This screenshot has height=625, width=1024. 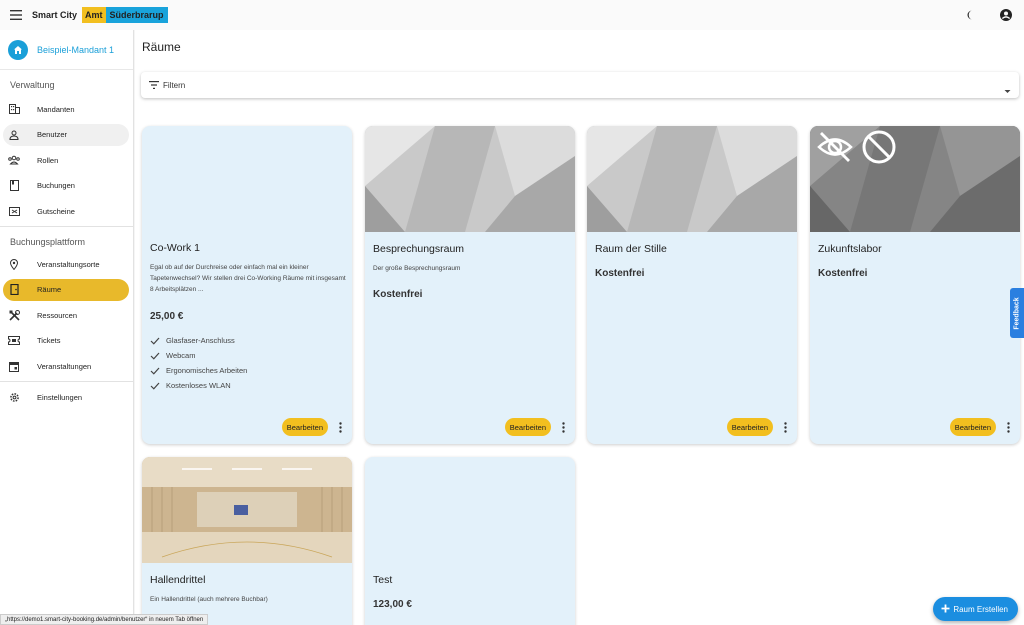 What do you see at coordinates (247, 385) in the screenshot?
I see `feature-item: Kostenloses WLAN` at bounding box center [247, 385].